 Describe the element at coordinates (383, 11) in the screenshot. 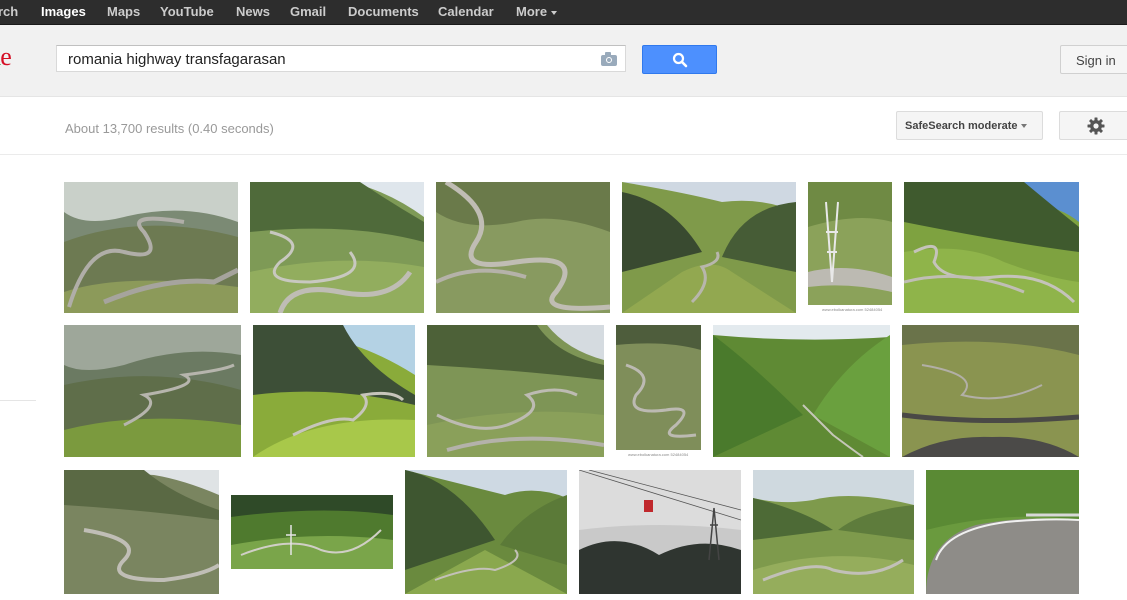

I see `nav-documents-link: Documents` at that location.